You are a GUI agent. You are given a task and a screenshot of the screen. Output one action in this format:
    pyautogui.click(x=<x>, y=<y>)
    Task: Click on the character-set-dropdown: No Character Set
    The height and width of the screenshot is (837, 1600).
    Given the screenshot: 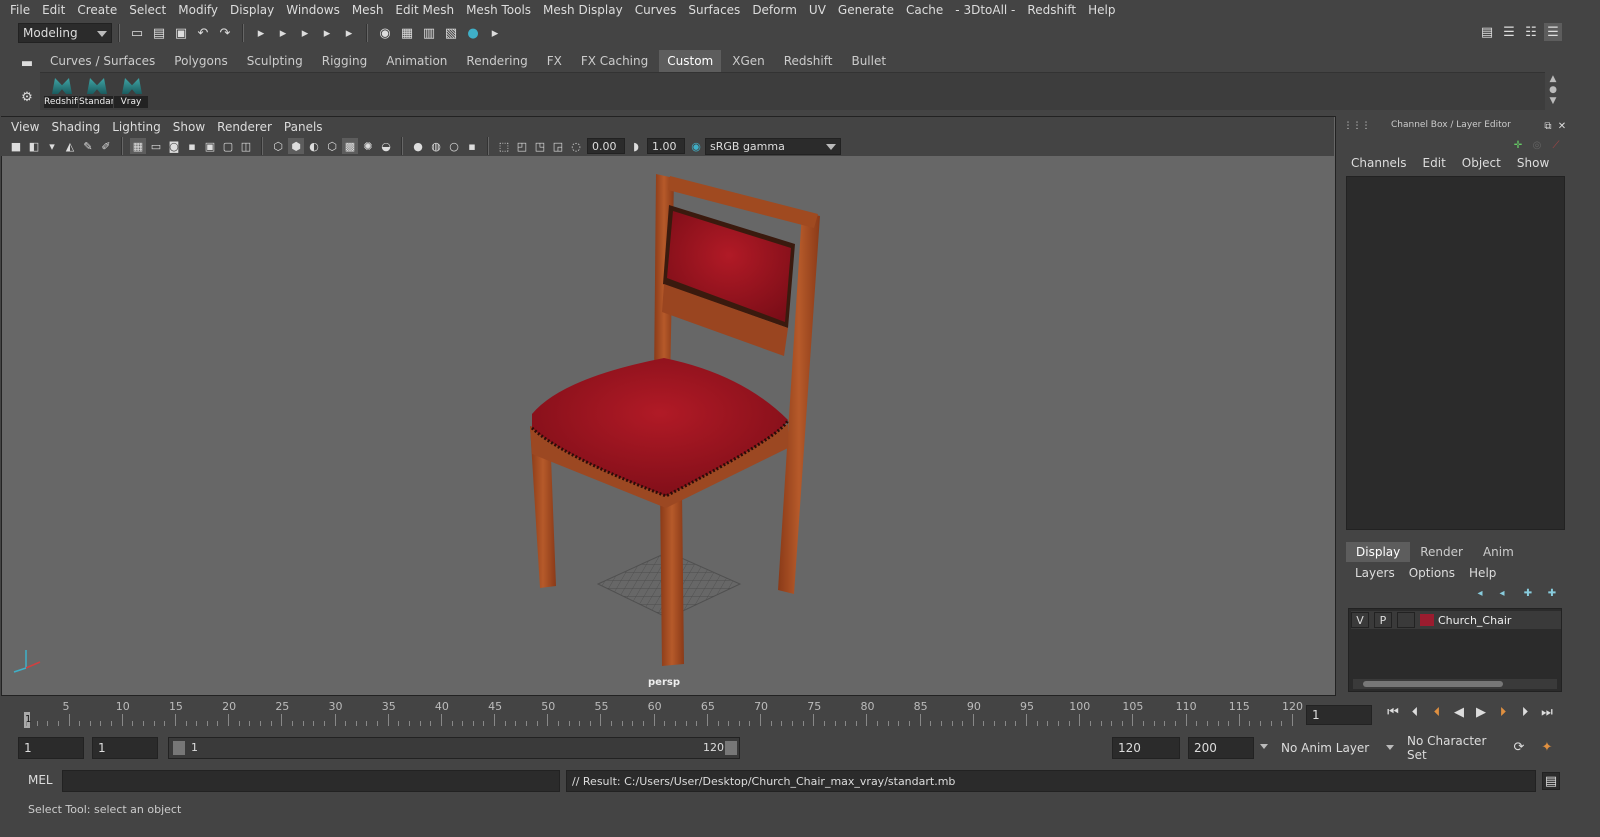 What is the action you would take?
    pyautogui.click(x=1454, y=748)
    